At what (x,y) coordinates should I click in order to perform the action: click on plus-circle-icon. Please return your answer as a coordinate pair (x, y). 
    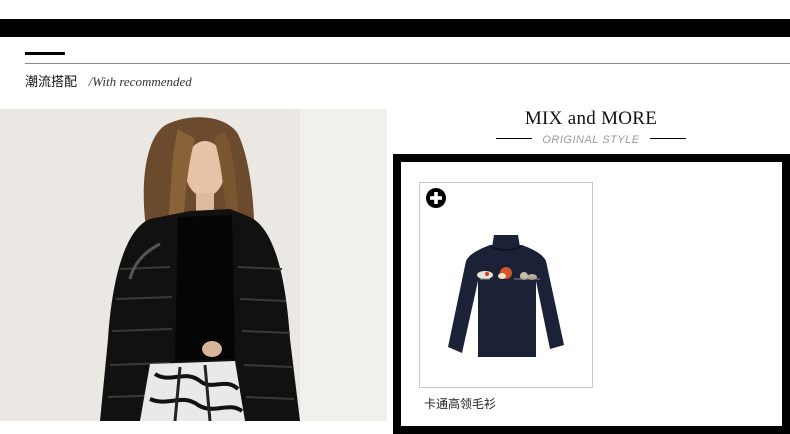
    Looking at the image, I should click on (436, 198).